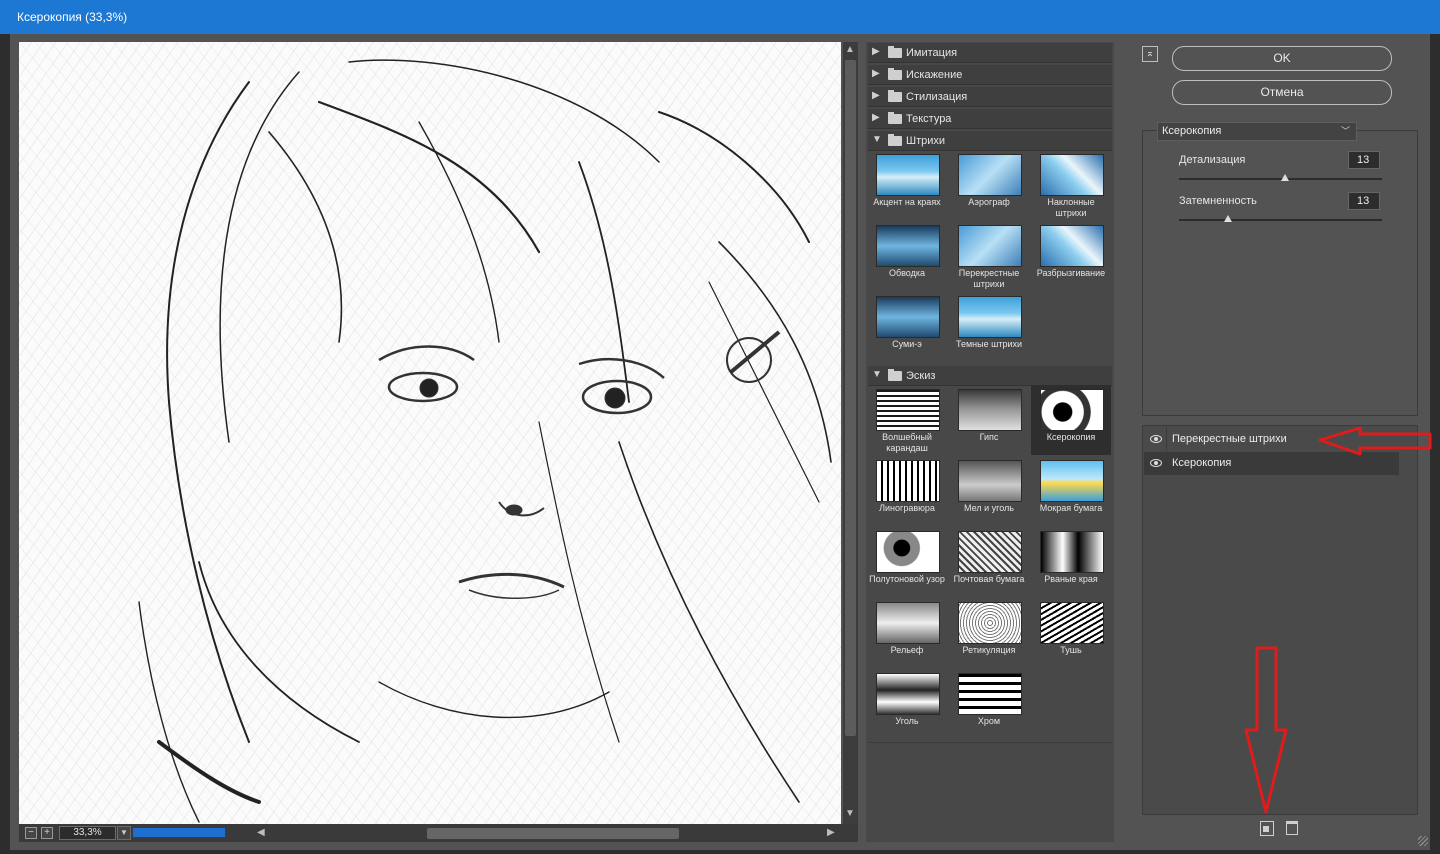 The width and height of the screenshot is (1440, 854). Describe the element at coordinates (1257, 131) in the screenshot. I see `filter-select: Ксерокопия ﹀` at that location.